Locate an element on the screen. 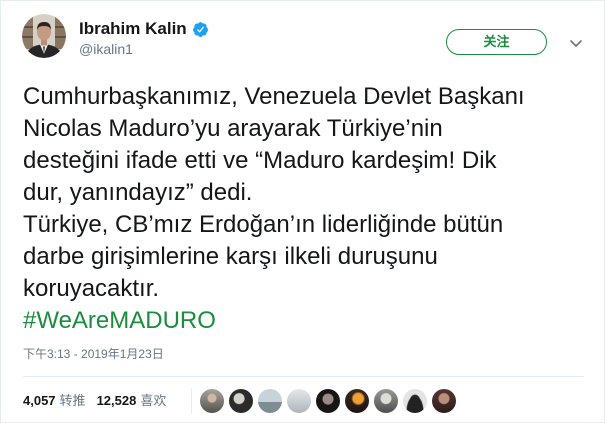 The image size is (605, 423). retweet-count-value: 4,057 is located at coordinates (39, 400).